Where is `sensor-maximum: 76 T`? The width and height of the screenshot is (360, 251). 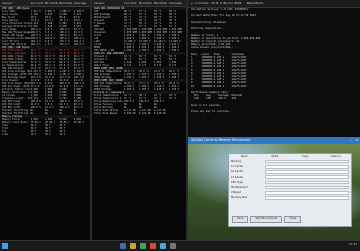
sensor-maximum: 76 T is located at coordinates (62, 134).